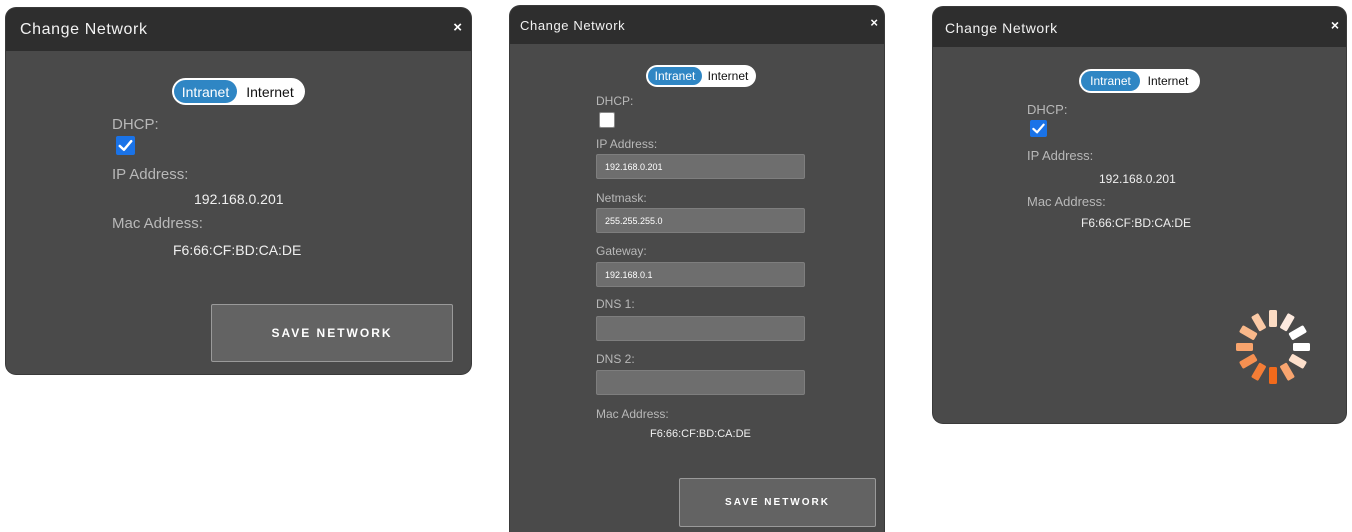  I want to click on dns2-label: DNS 2:, so click(615, 359).